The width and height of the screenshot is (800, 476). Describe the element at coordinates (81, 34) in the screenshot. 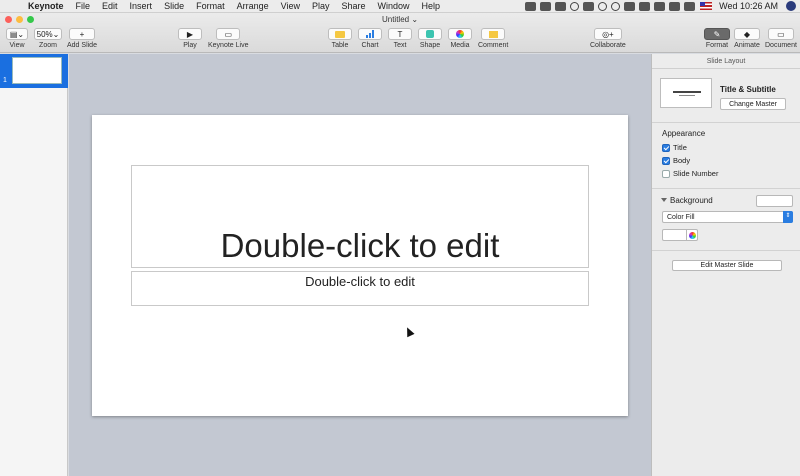

I see `plus-icon: +` at that location.